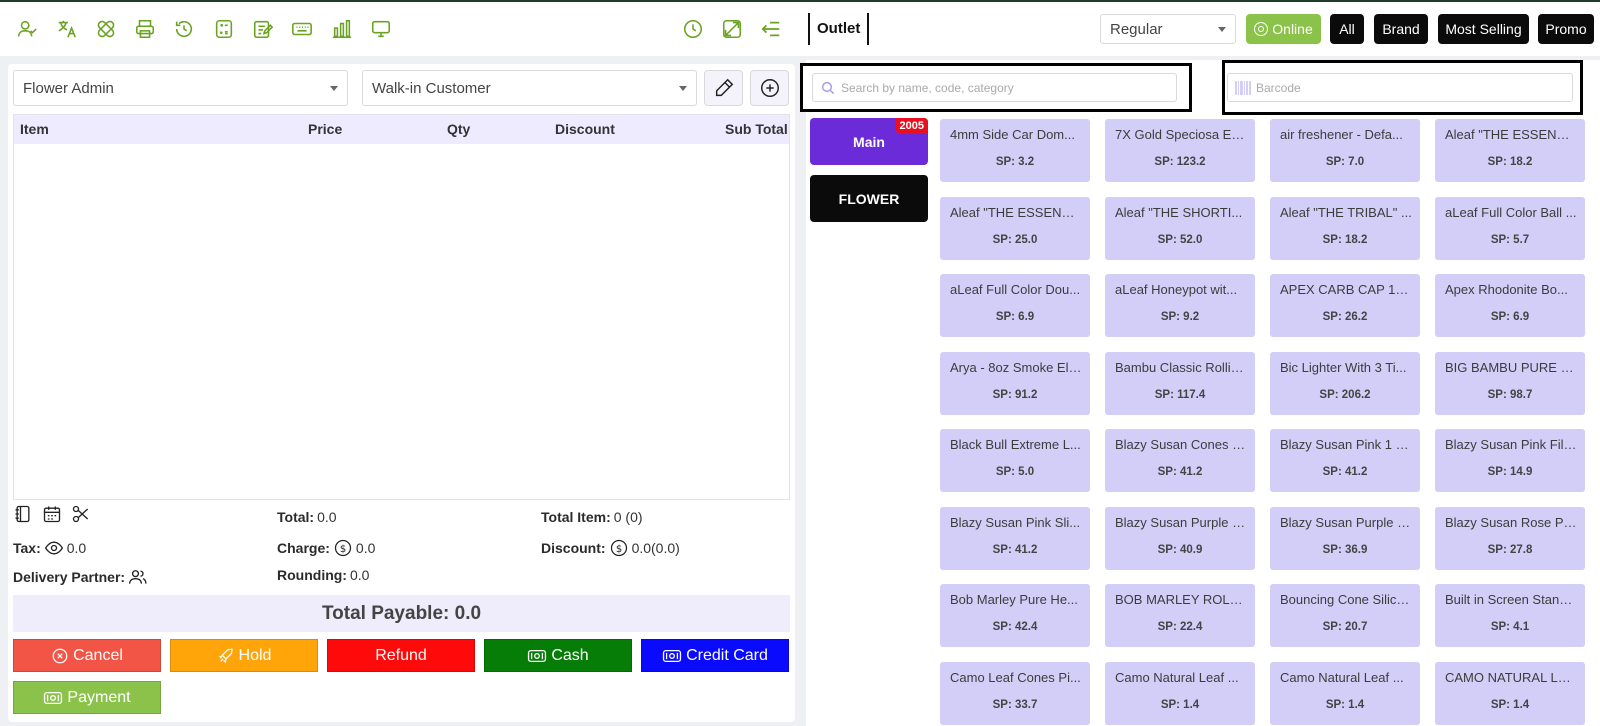 This screenshot has width=1600, height=726. What do you see at coordinates (23, 514) in the screenshot?
I see `notebook-icon` at bounding box center [23, 514].